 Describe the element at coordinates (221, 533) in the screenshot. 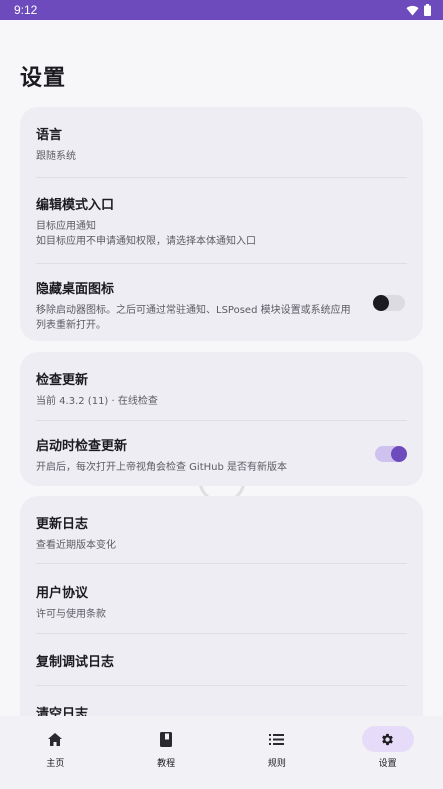

I see `changelog-setting: 更新日志 查看近期版本变化` at that location.